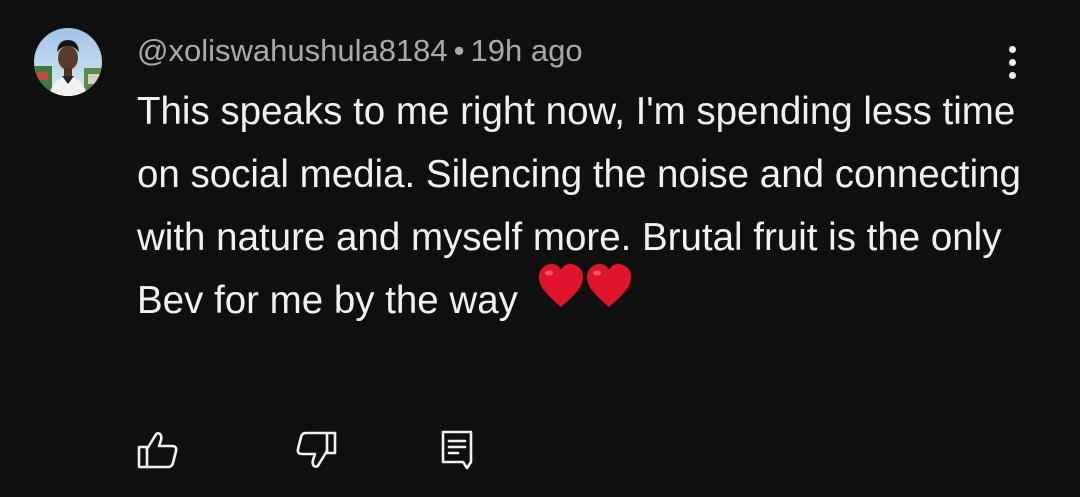  Describe the element at coordinates (585, 296) in the screenshot. I see `heart-emoji-icon` at that location.